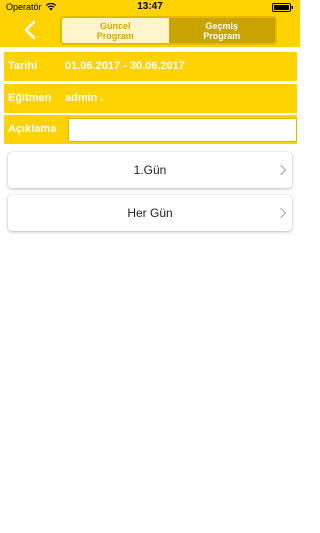 The width and height of the screenshot is (320, 533). Describe the element at coordinates (84, 98) in the screenshot. I see `trainer-value: admin .` at that location.